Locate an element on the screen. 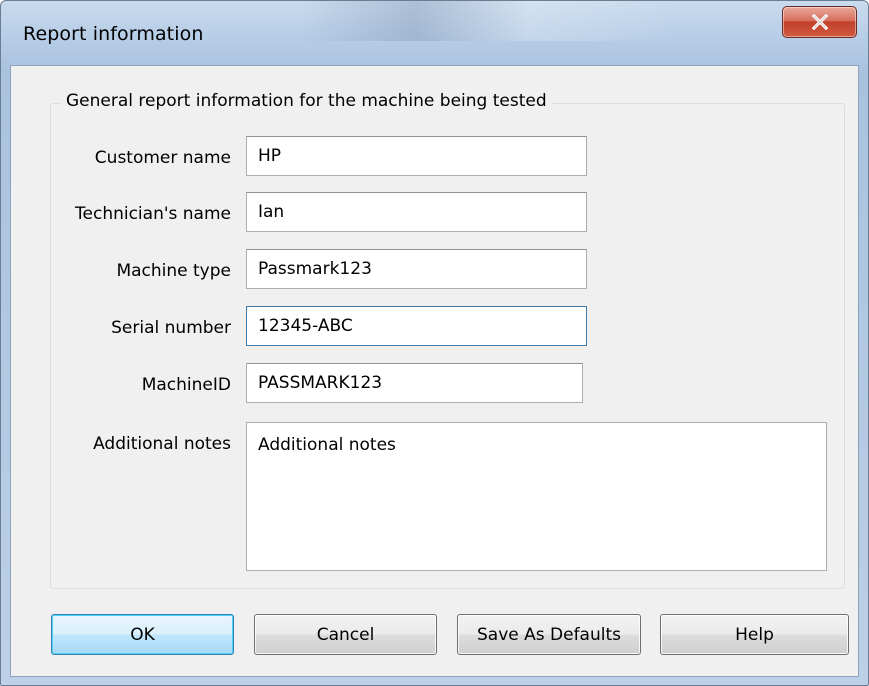  technician-name-label: Technician's name is located at coordinates (153, 214).